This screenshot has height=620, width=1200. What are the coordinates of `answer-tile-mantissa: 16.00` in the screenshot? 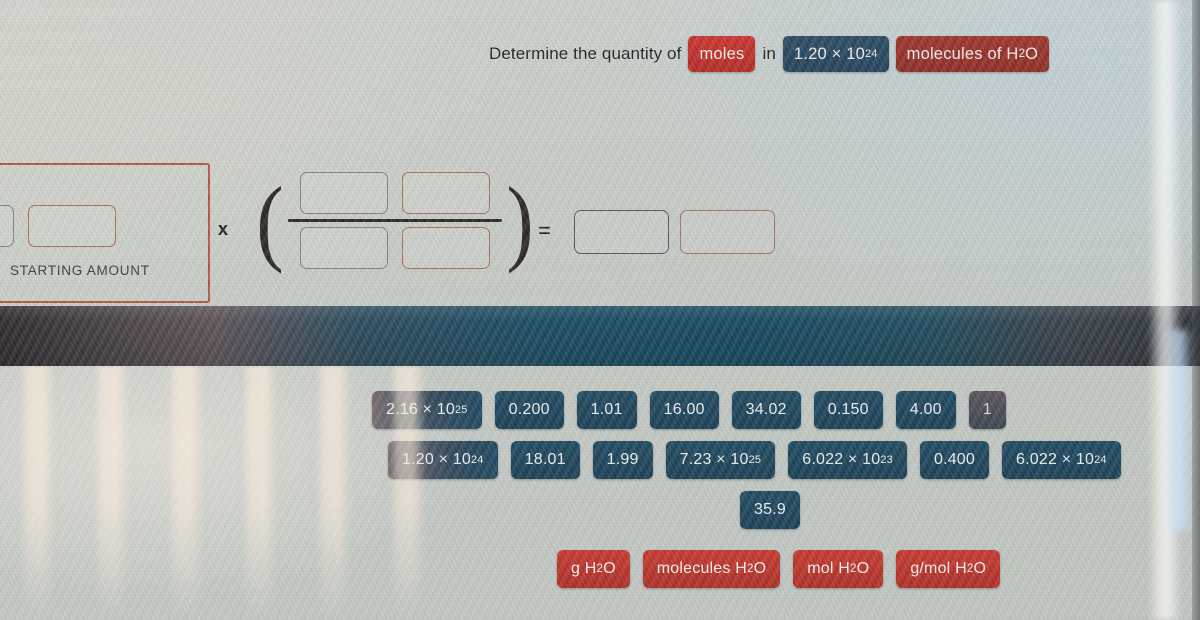 It's located at (684, 409).